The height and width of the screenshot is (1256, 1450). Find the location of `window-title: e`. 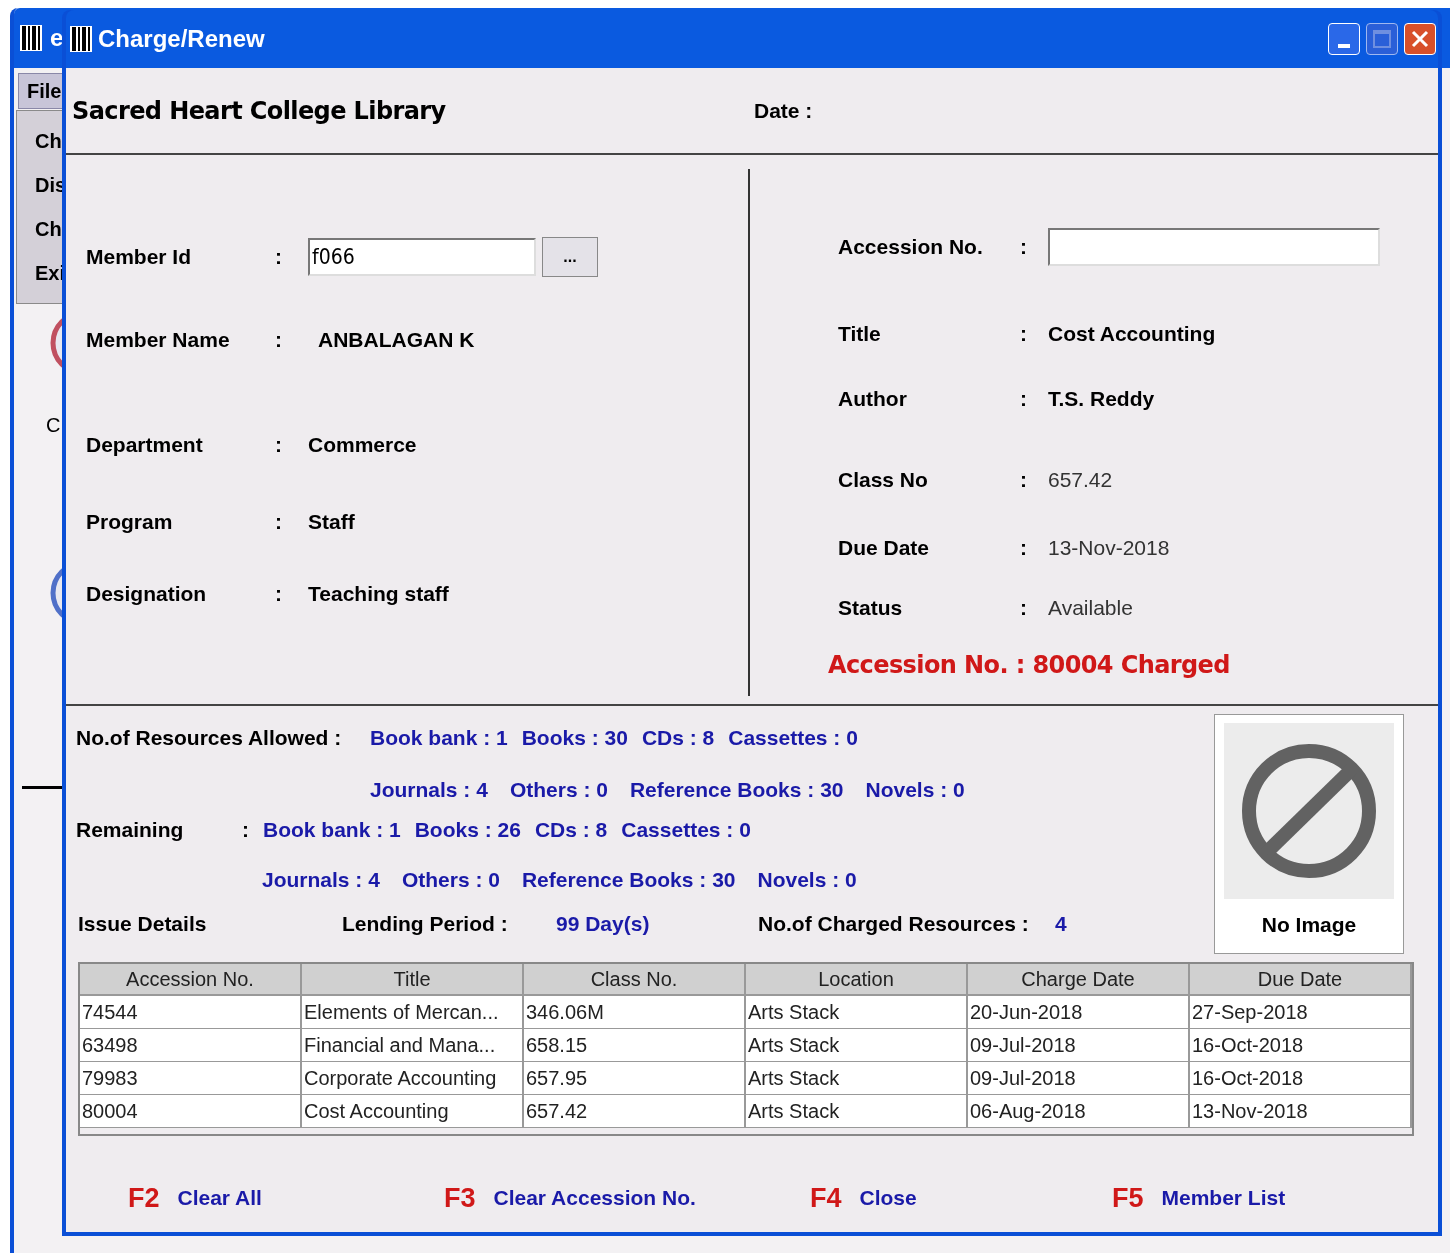

window-title: e is located at coordinates (57, 38).